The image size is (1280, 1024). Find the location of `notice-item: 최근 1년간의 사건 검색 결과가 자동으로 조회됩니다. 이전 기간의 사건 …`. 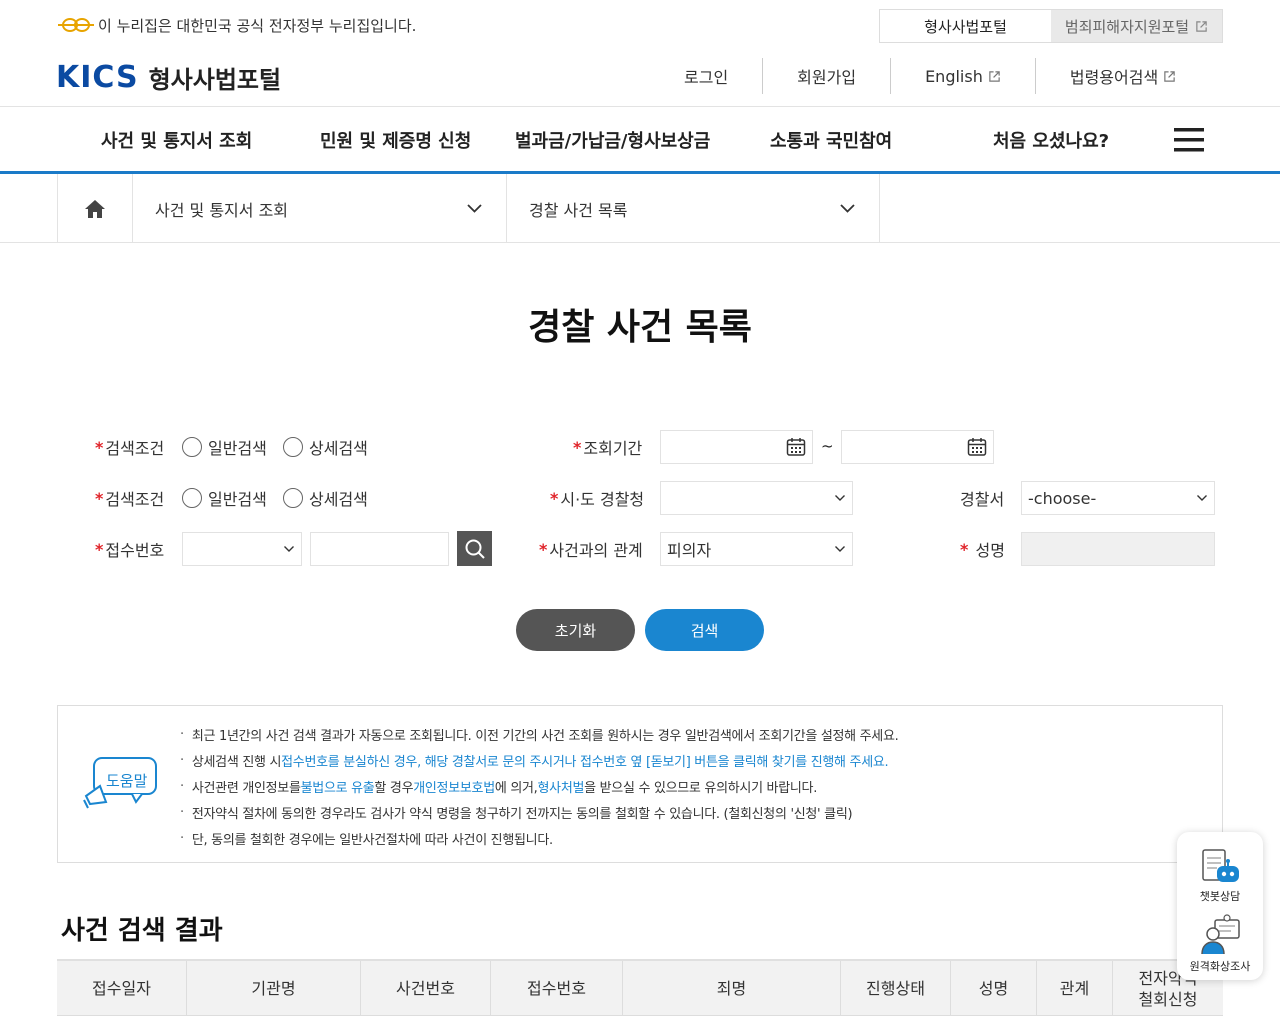

notice-item: 최근 1년간의 사건 검색 결과가 자동으로 조회됩니다. 이전 기간의 사건 … is located at coordinates (680, 734).